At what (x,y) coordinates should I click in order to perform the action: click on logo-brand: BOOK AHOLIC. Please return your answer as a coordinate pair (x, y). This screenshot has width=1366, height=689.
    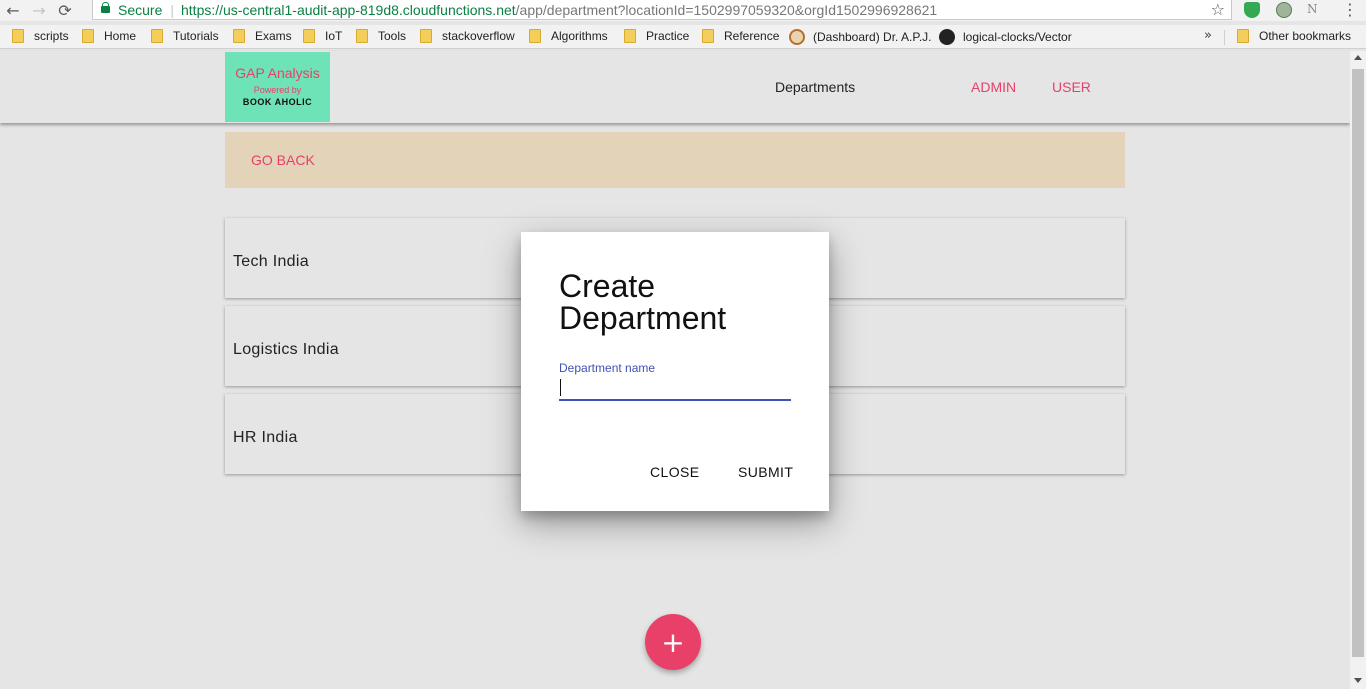
    Looking at the image, I should click on (277, 102).